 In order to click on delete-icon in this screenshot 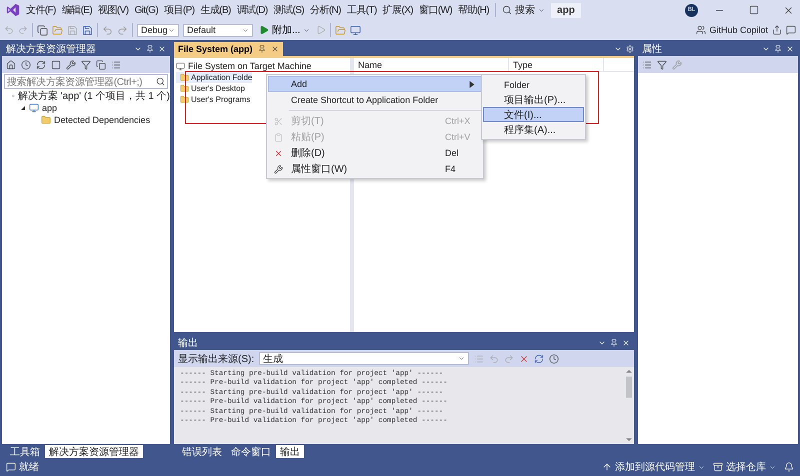, I will do `click(278, 153)`.